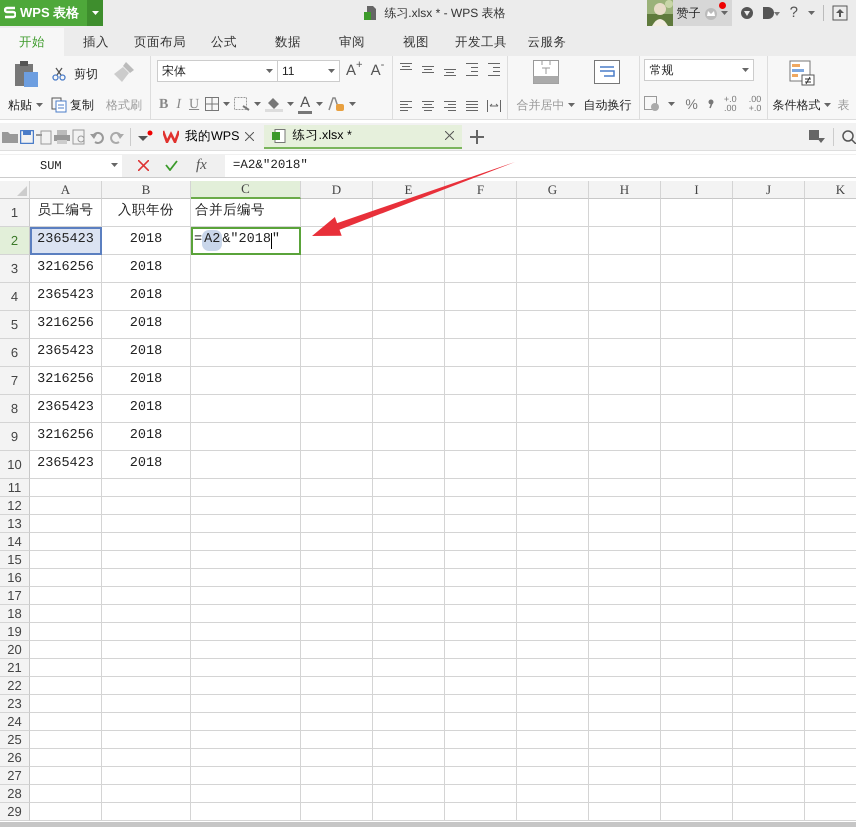 The height and width of the screenshot is (827, 856). Describe the element at coordinates (15, 704) in the screenshot. I see `row-header: 23` at that location.